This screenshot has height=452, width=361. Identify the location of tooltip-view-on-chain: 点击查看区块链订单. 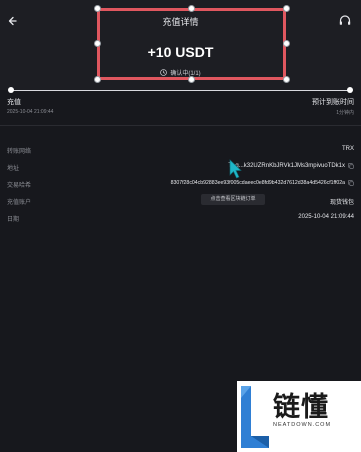
(233, 199).